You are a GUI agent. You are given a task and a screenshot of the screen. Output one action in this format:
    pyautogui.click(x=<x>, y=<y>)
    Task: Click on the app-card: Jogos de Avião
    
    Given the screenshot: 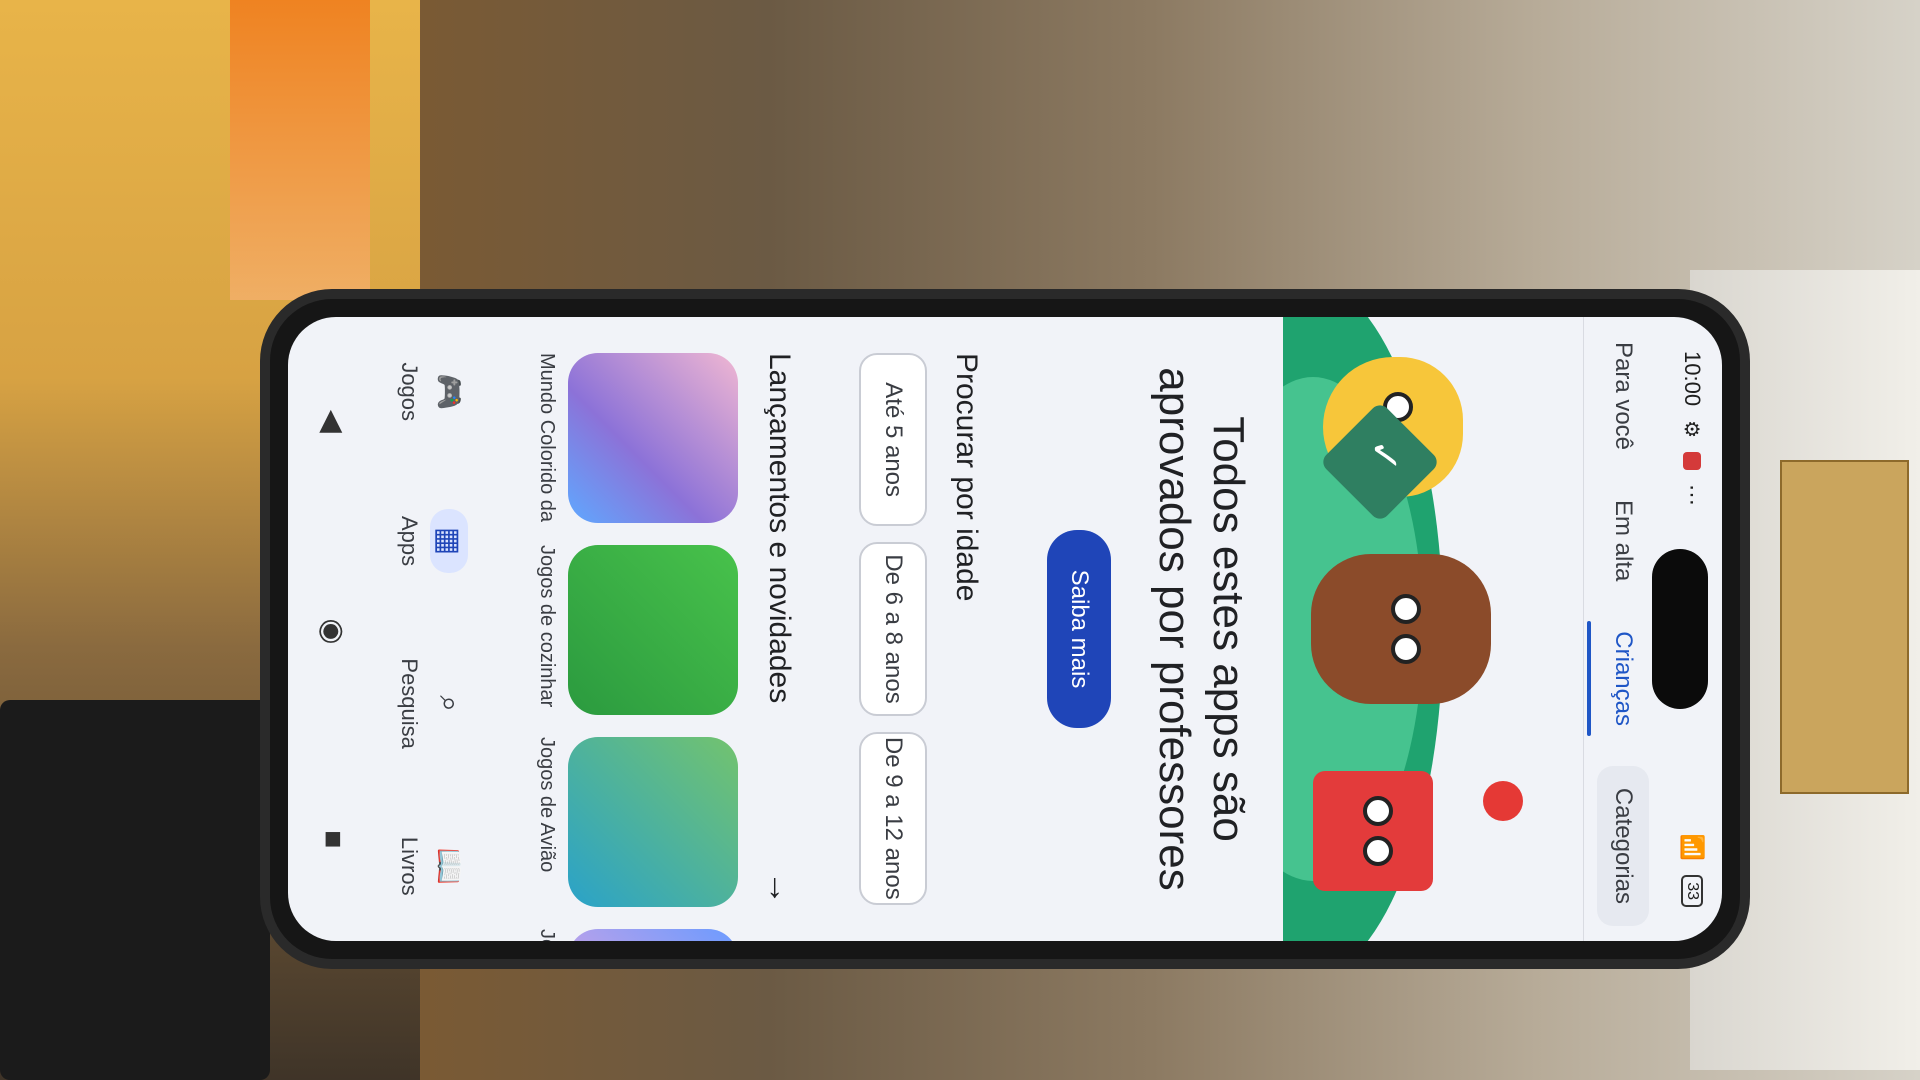 What is the action you would take?
    pyautogui.click(x=636, y=822)
    